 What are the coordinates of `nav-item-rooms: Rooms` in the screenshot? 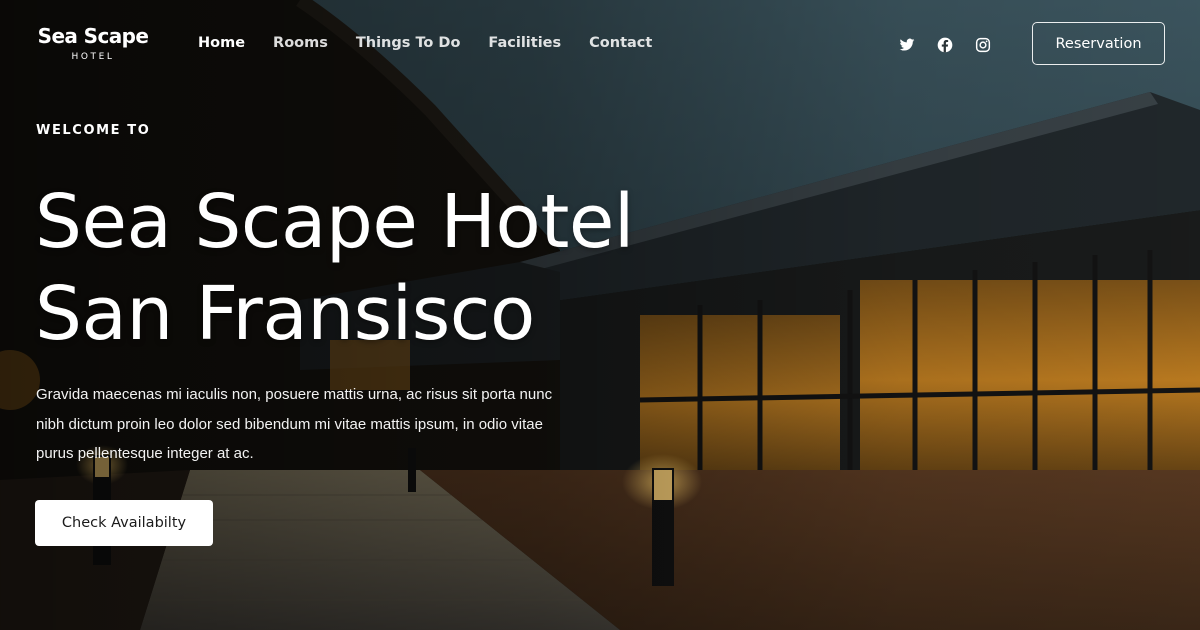 It's located at (300, 43).